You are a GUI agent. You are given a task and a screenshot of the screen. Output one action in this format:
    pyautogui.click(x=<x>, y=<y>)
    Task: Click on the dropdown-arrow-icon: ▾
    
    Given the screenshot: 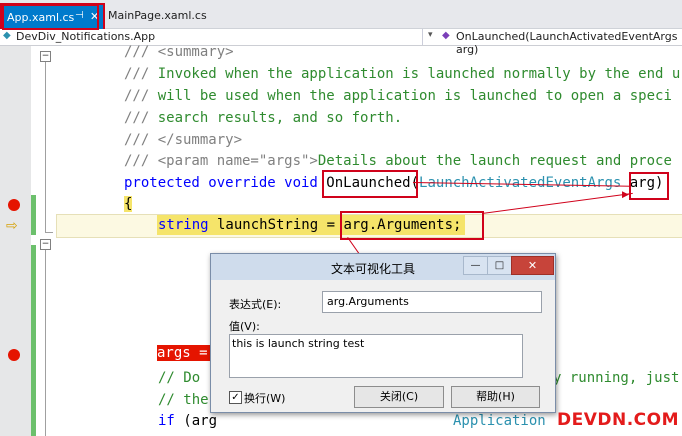 What is the action you would take?
    pyautogui.click(x=430, y=35)
    